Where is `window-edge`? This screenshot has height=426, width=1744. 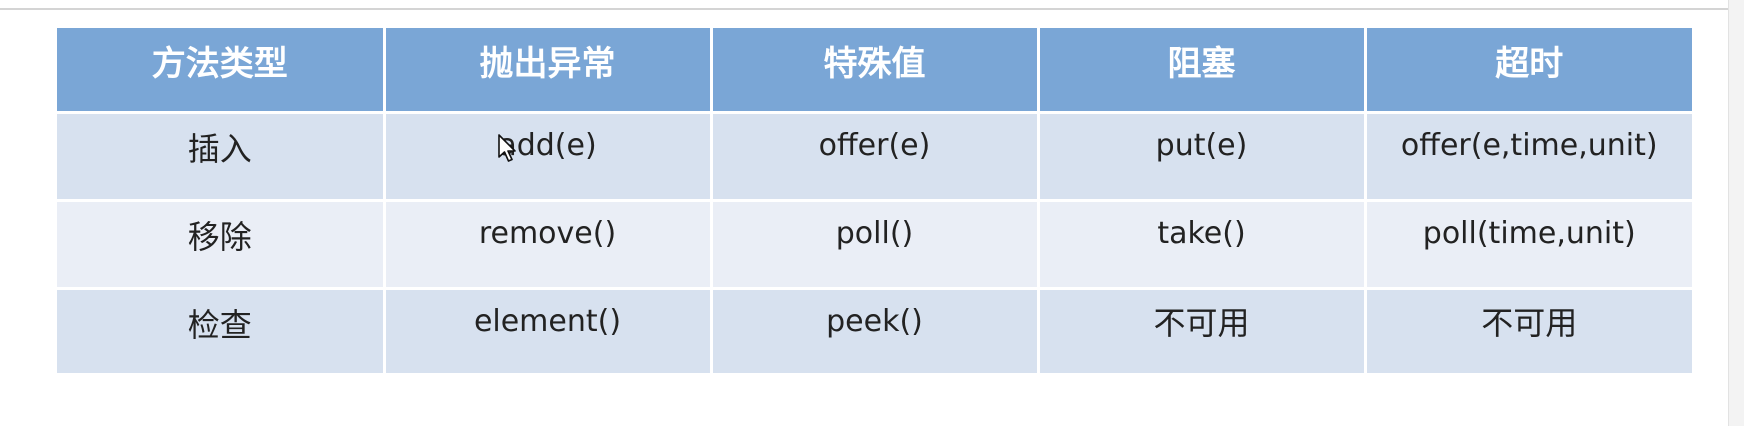
window-edge is located at coordinates (1736, 213).